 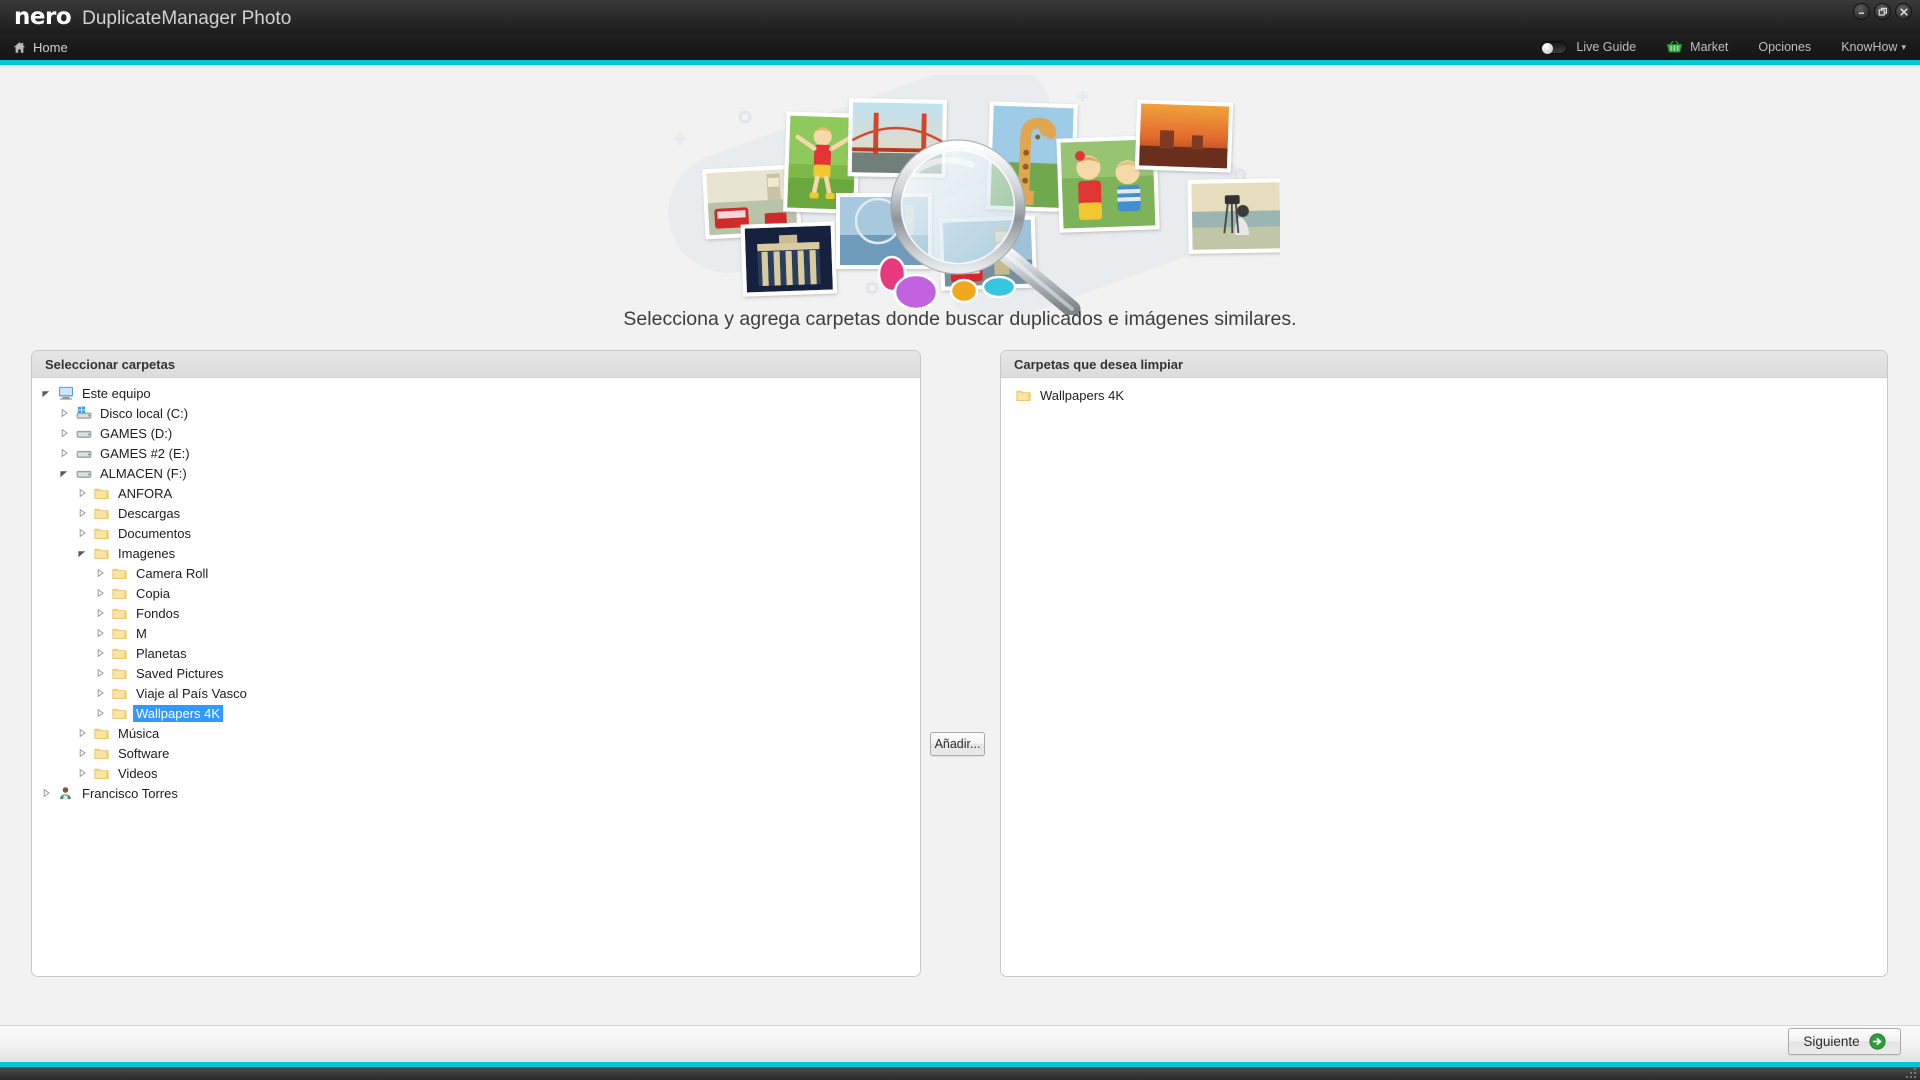 What do you see at coordinates (1910, 1073) in the screenshot?
I see `resize-grip` at bounding box center [1910, 1073].